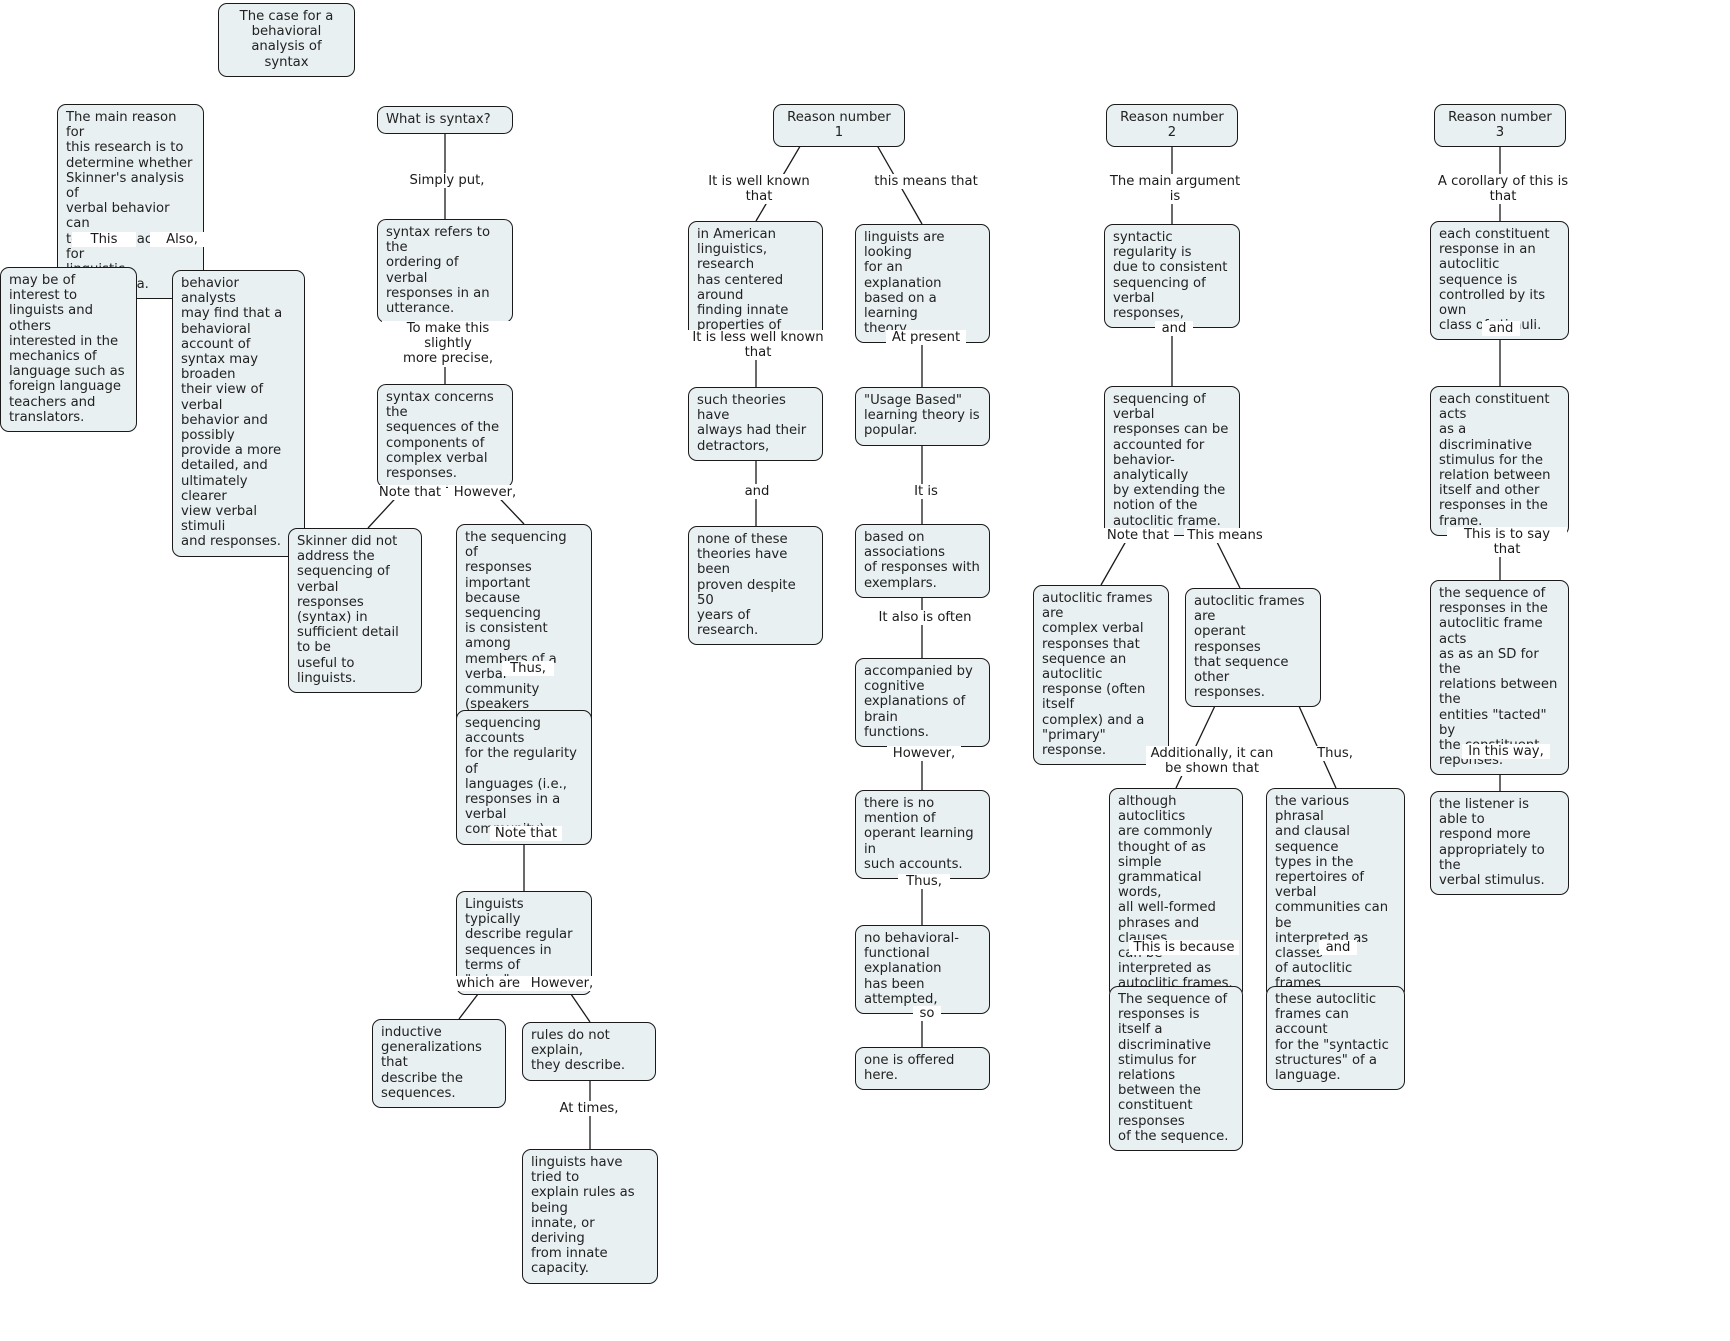  I want to click on link-label-lbl-and-1: and, so click(757, 492).